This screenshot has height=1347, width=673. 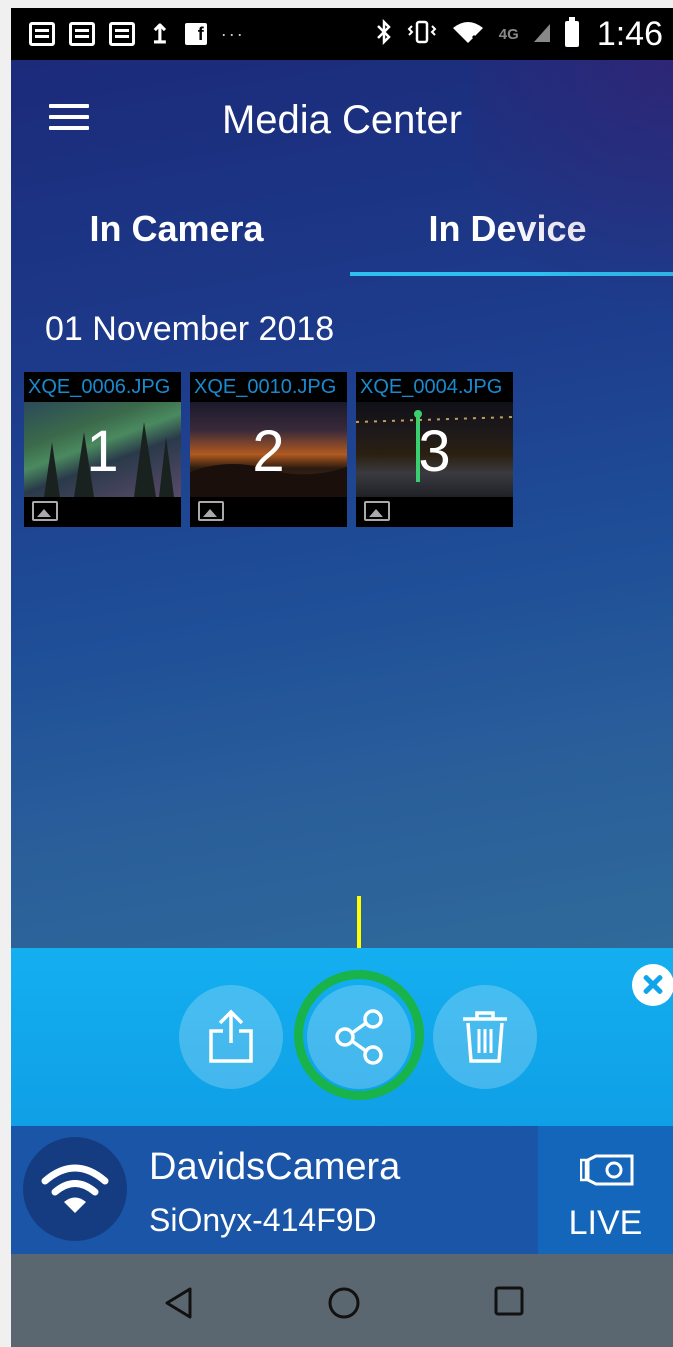 What do you see at coordinates (342, 1190) in the screenshot?
I see `camera-connection-bar: DavidsCamera SiOnyx-414F9D LIVE` at bounding box center [342, 1190].